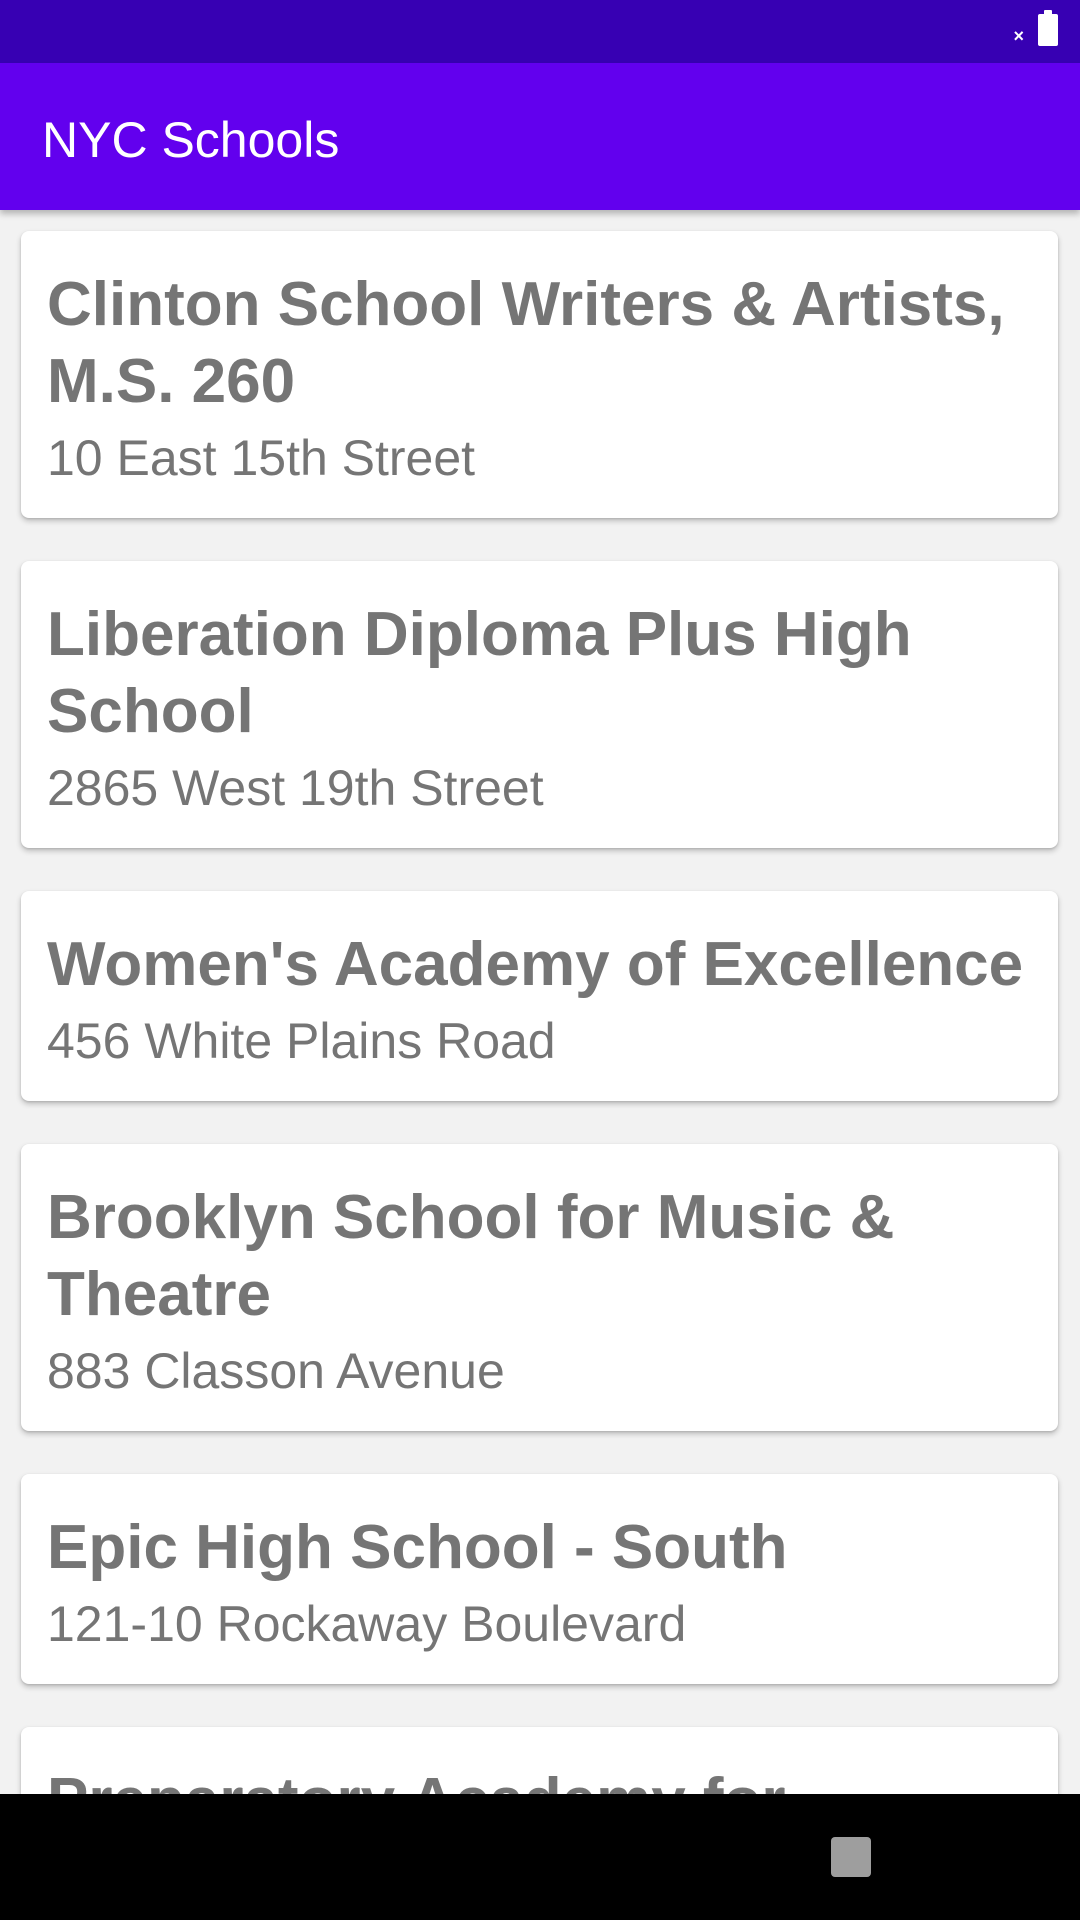 The image size is (1080, 1920). I want to click on app-bar: NYC Schools, so click(540, 136).